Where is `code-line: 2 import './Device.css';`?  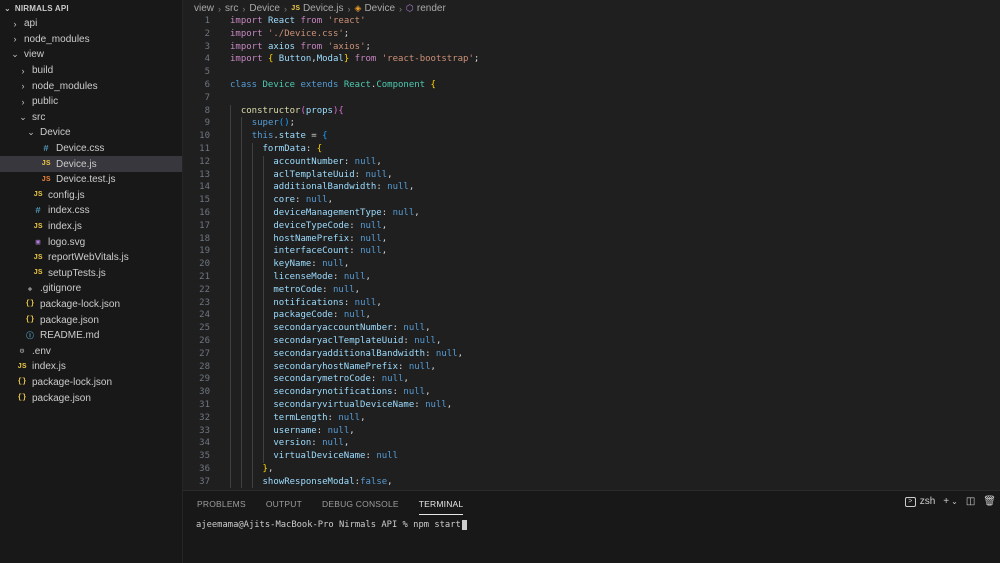
code-line: 2 import './Device.css'; is located at coordinates (563, 34).